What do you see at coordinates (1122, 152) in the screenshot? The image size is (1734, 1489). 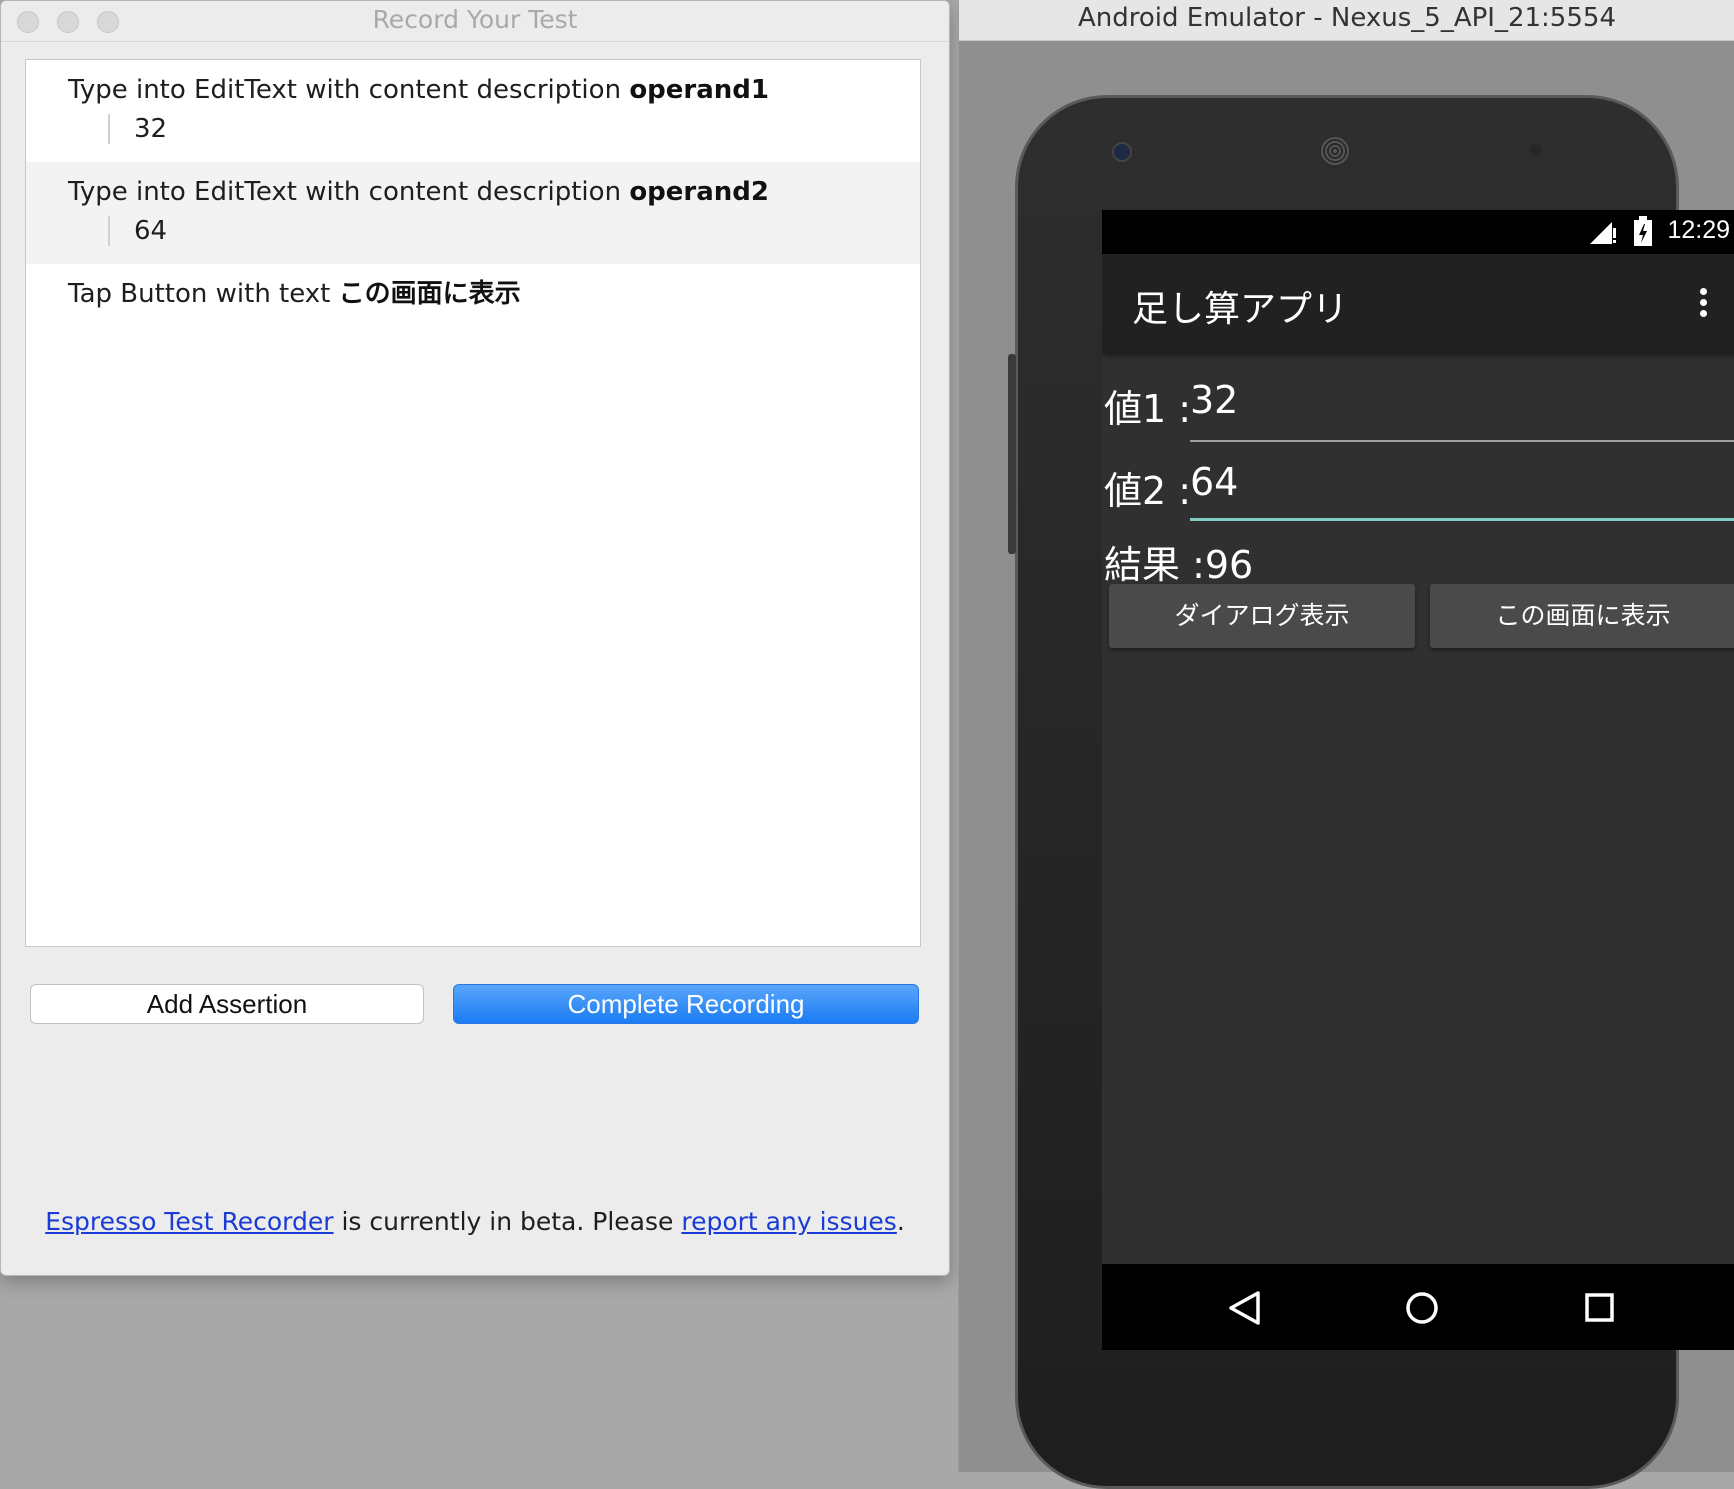 I see `front-camera-icon` at bounding box center [1122, 152].